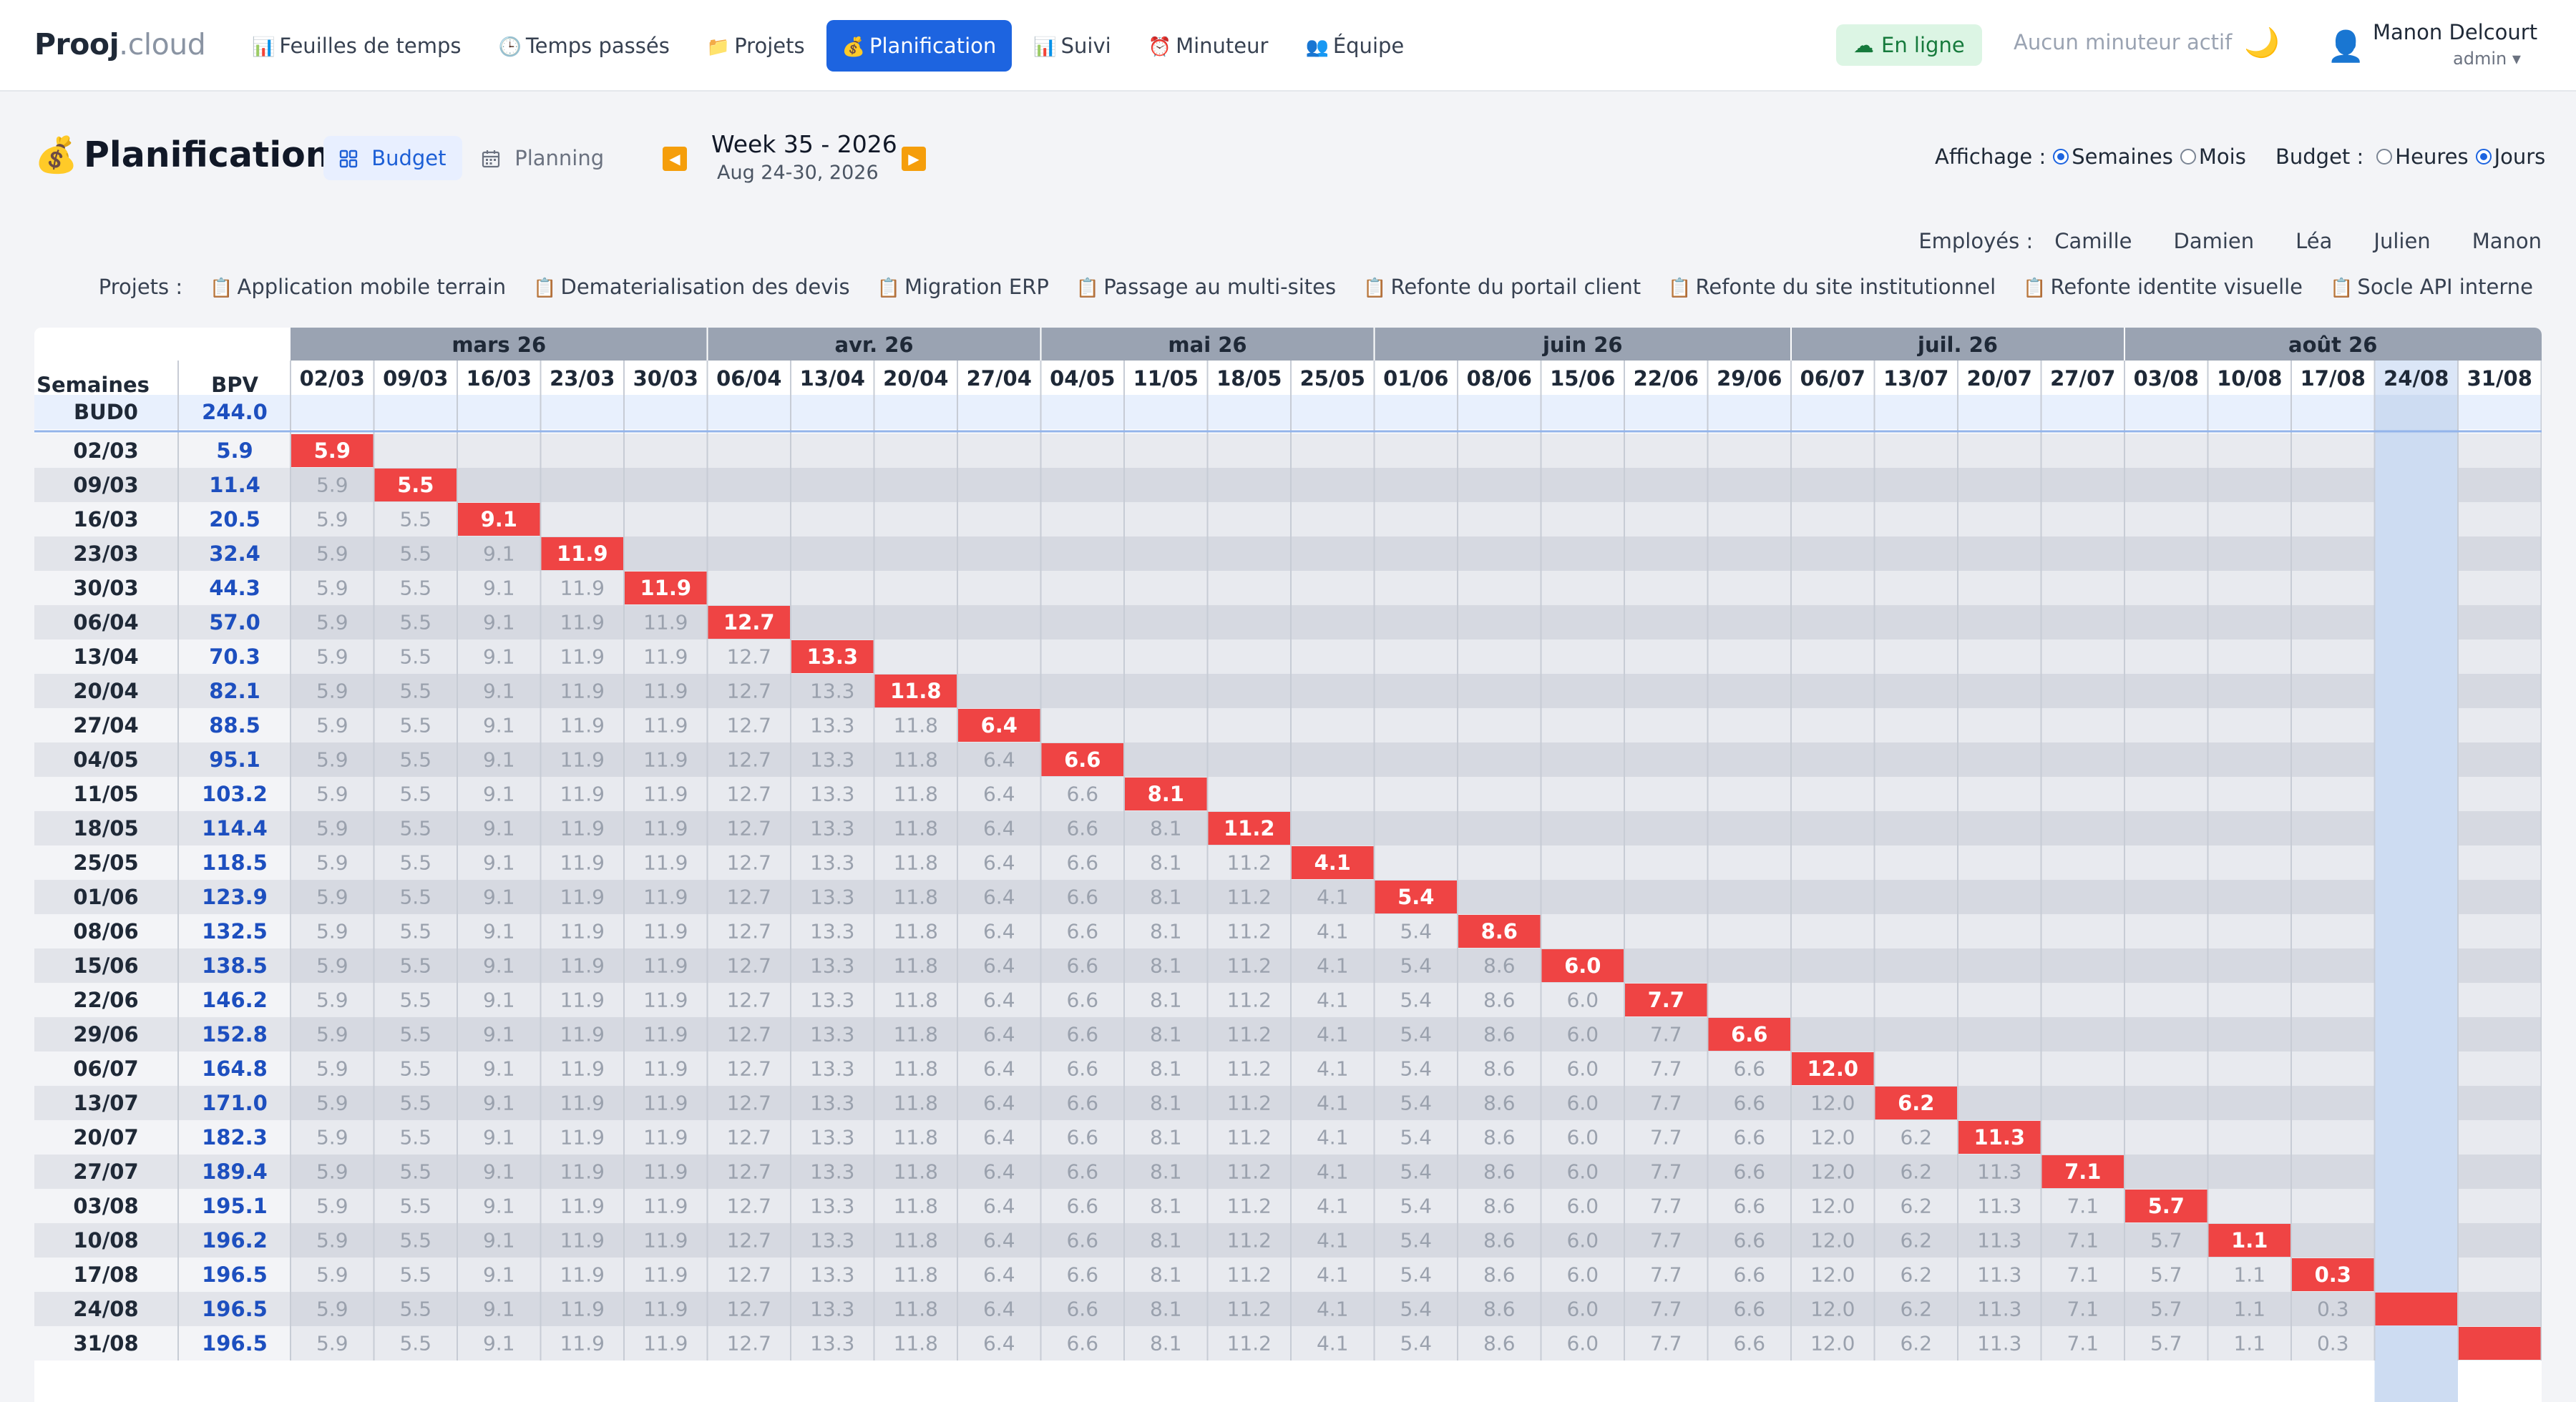 The height and width of the screenshot is (1402, 2576). What do you see at coordinates (351, 158) in the screenshot?
I see `grid-icon` at bounding box center [351, 158].